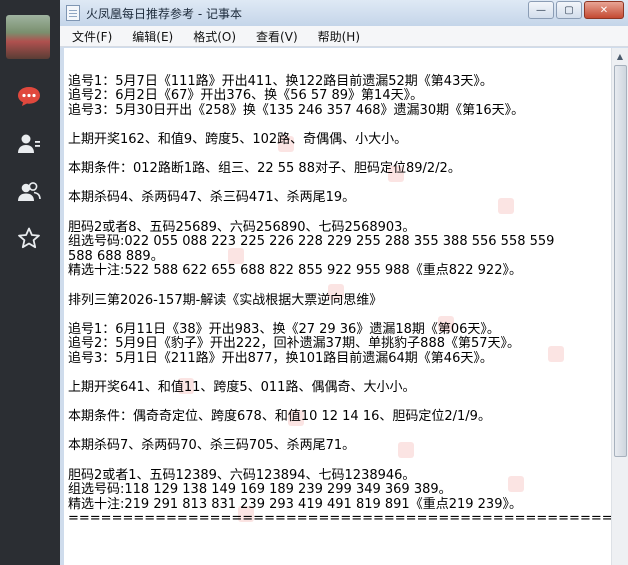 The height and width of the screenshot is (565, 628). What do you see at coordinates (29, 144) in the screenshot?
I see `contacts-icon` at bounding box center [29, 144].